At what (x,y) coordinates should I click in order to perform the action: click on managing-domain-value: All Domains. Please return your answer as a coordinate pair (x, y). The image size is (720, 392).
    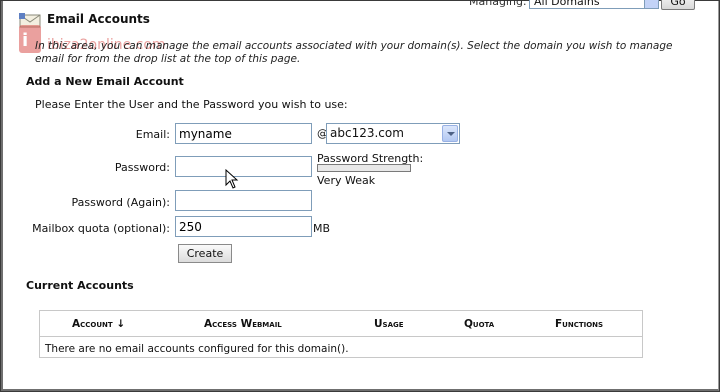
    Looking at the image, I should click on (567, 4).